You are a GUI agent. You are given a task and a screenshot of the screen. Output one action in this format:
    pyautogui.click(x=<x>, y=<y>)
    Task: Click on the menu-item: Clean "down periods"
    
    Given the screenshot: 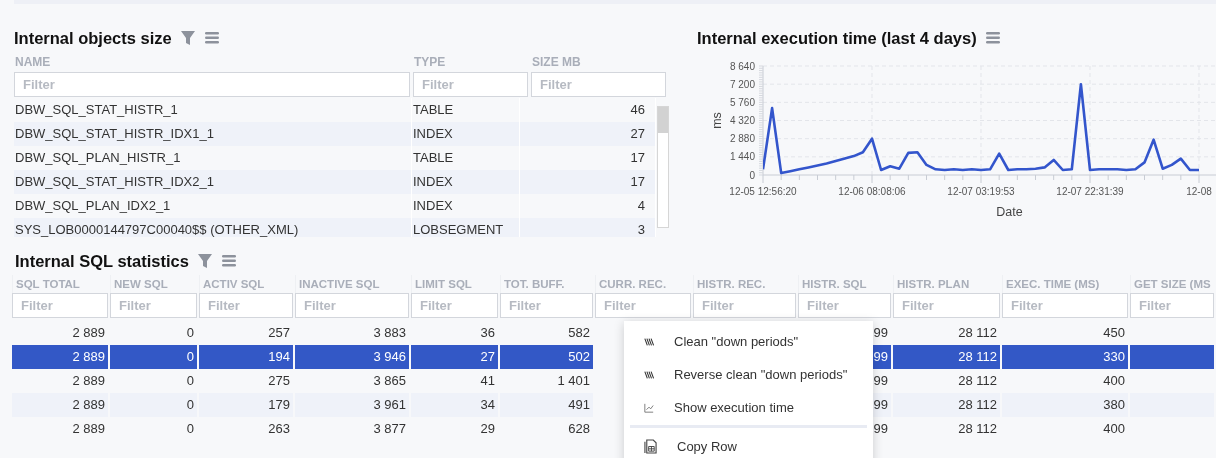 What is the action you would take?
    pyautogui.click(x=748, y=341)
    